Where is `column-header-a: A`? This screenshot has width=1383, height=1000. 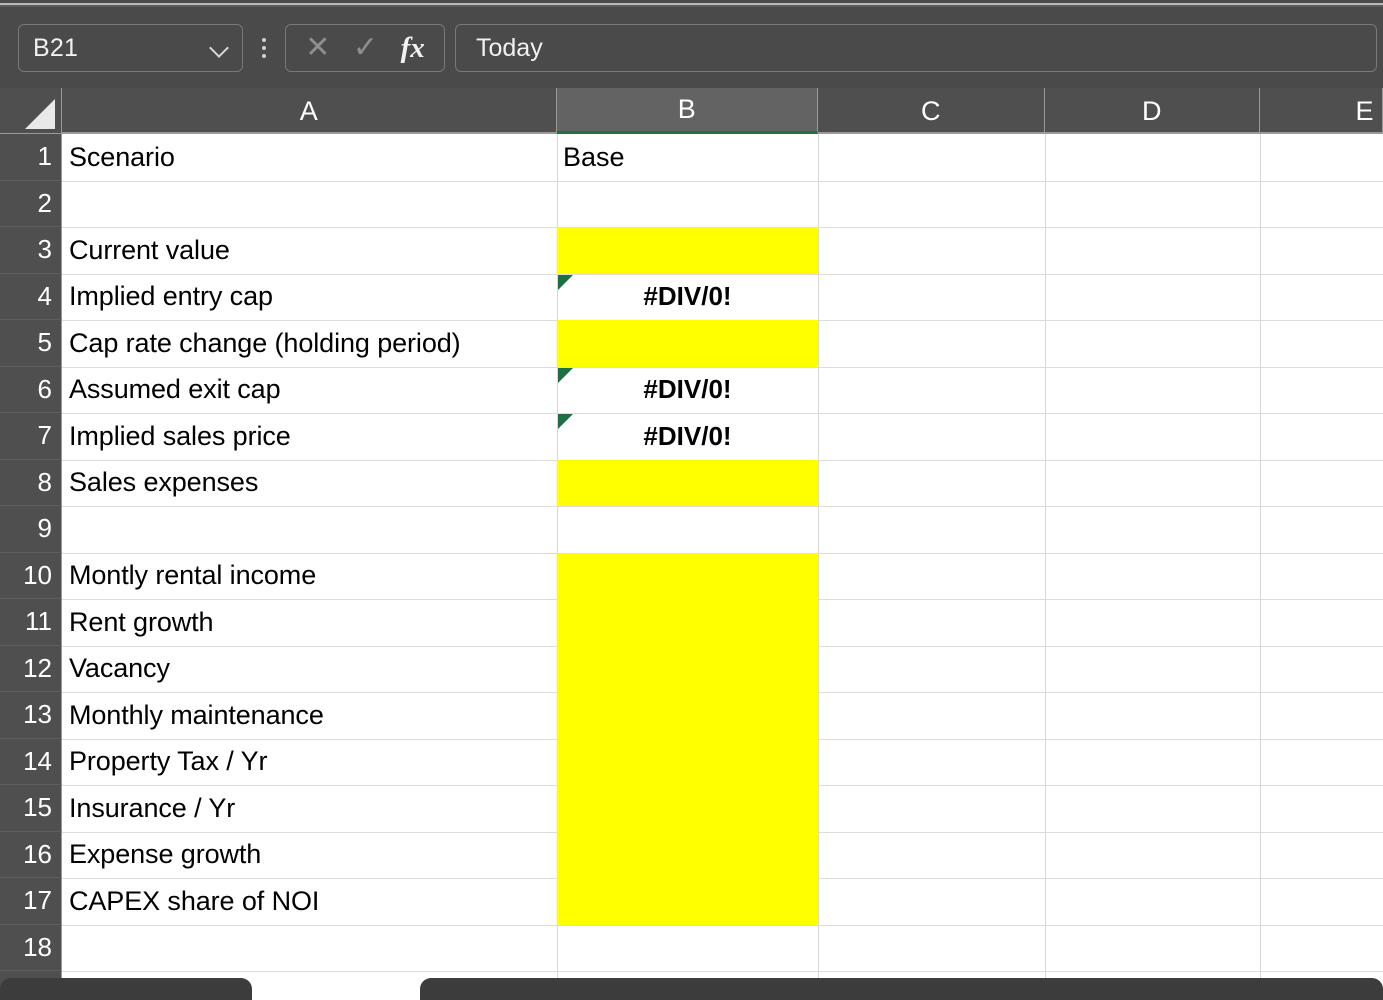
column-header-a: A is located at coordinates (309, 111).